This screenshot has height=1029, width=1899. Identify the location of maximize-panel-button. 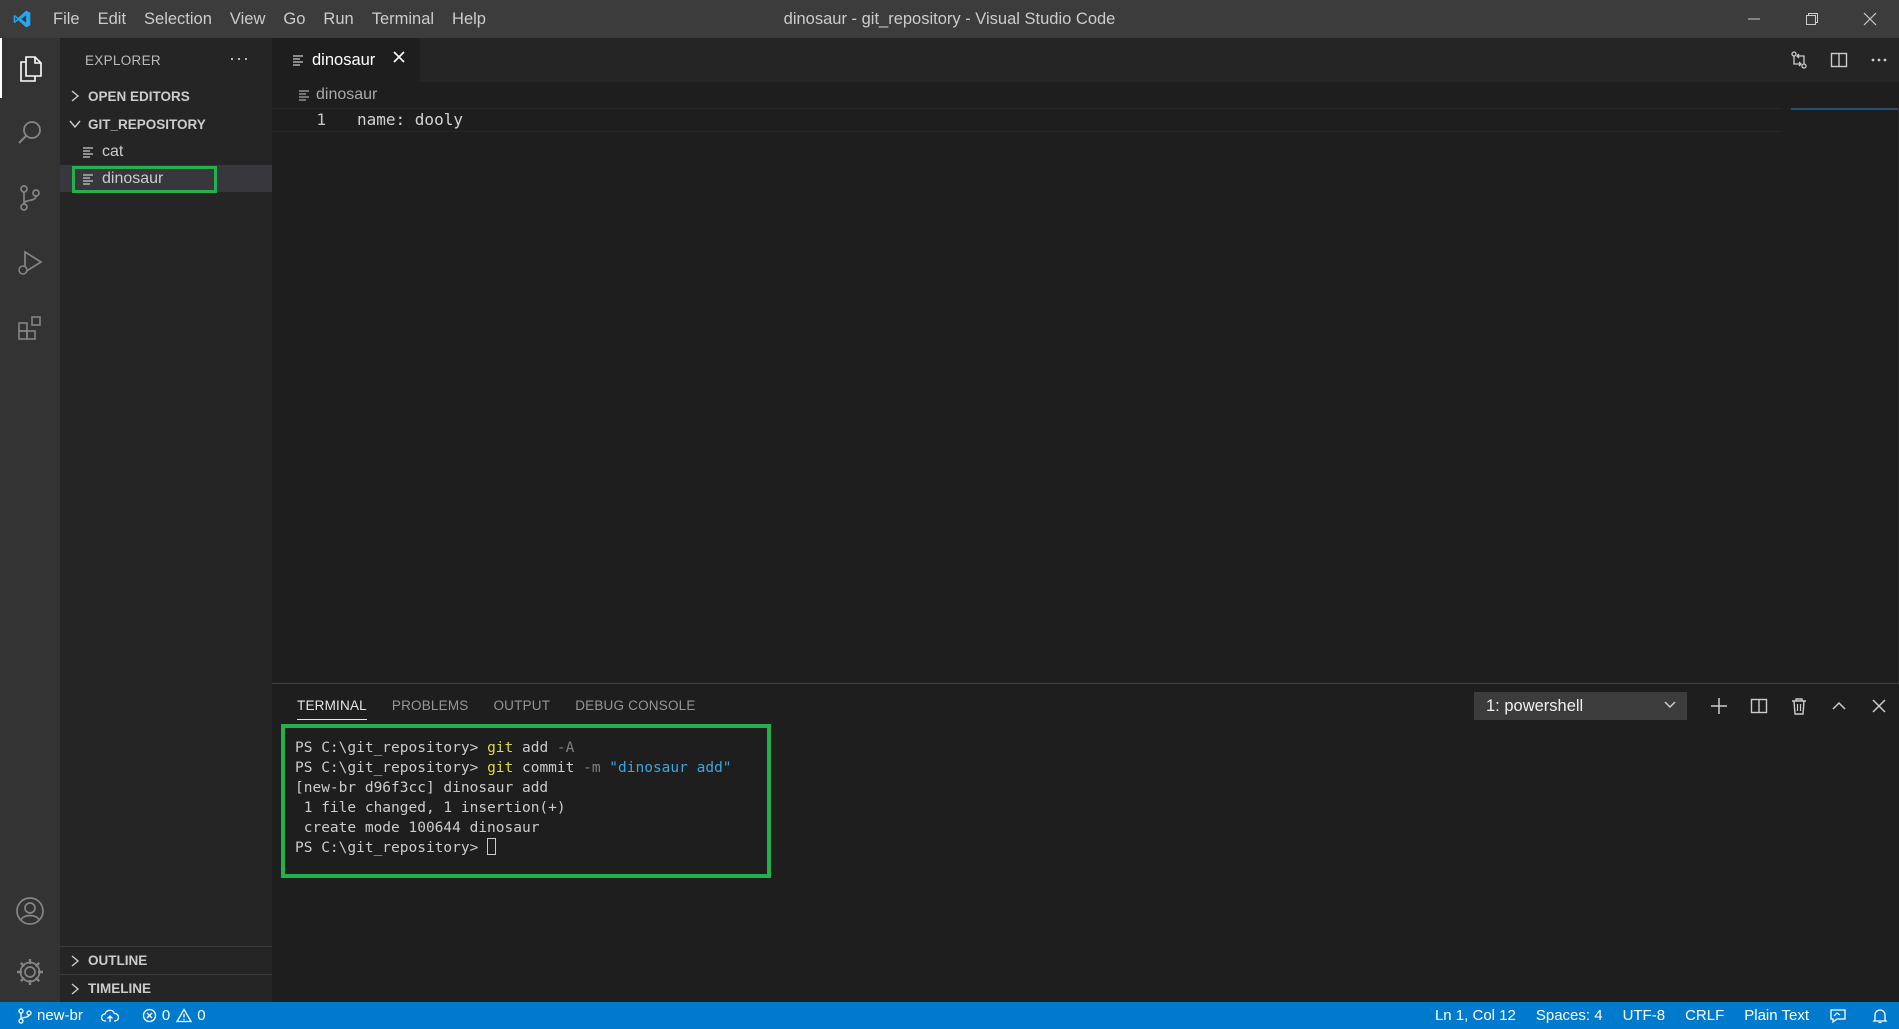
(1839, 706).